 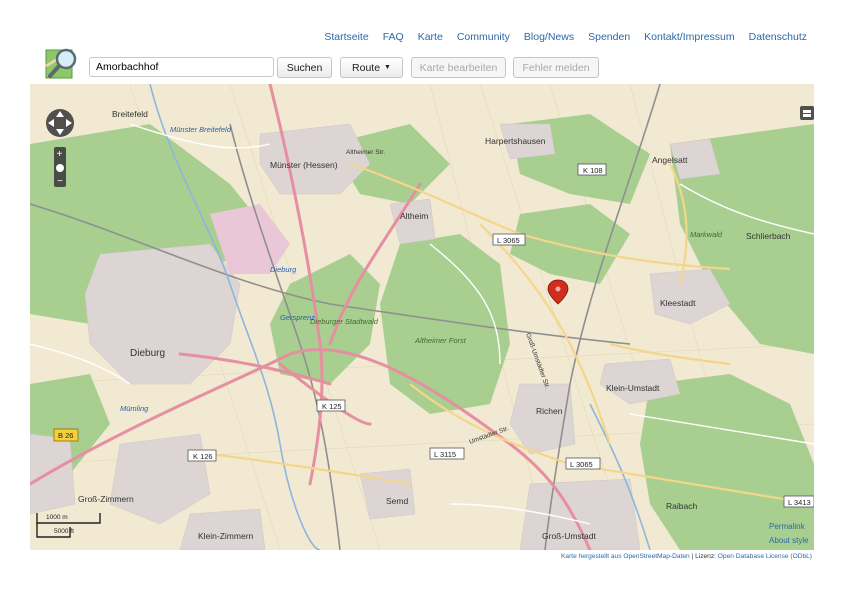 I want to click on place-label: Altheim, so click(x=414, y=216).